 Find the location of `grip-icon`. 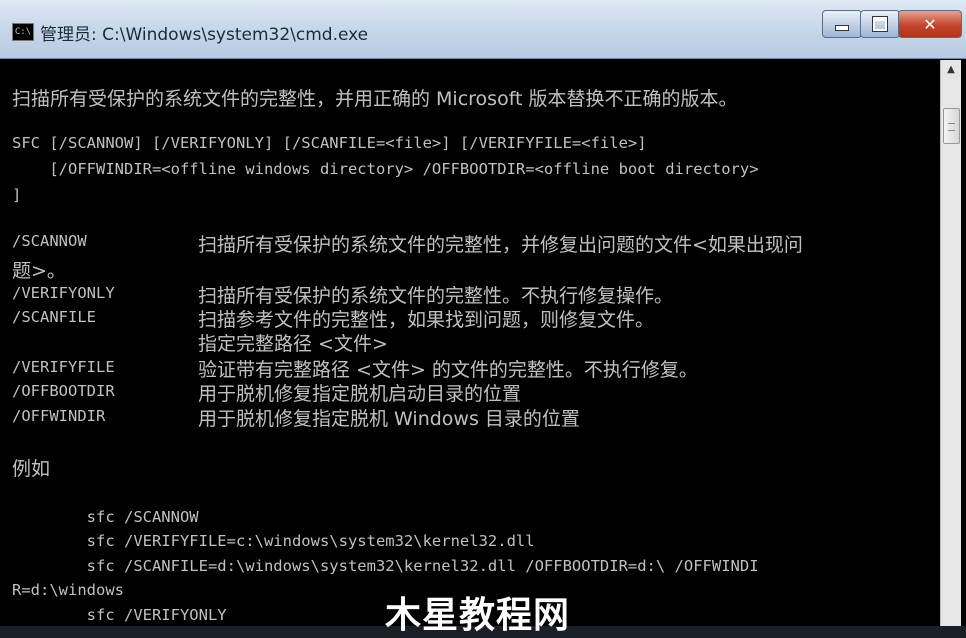

grip-icon is located at coordinates (951, 127).